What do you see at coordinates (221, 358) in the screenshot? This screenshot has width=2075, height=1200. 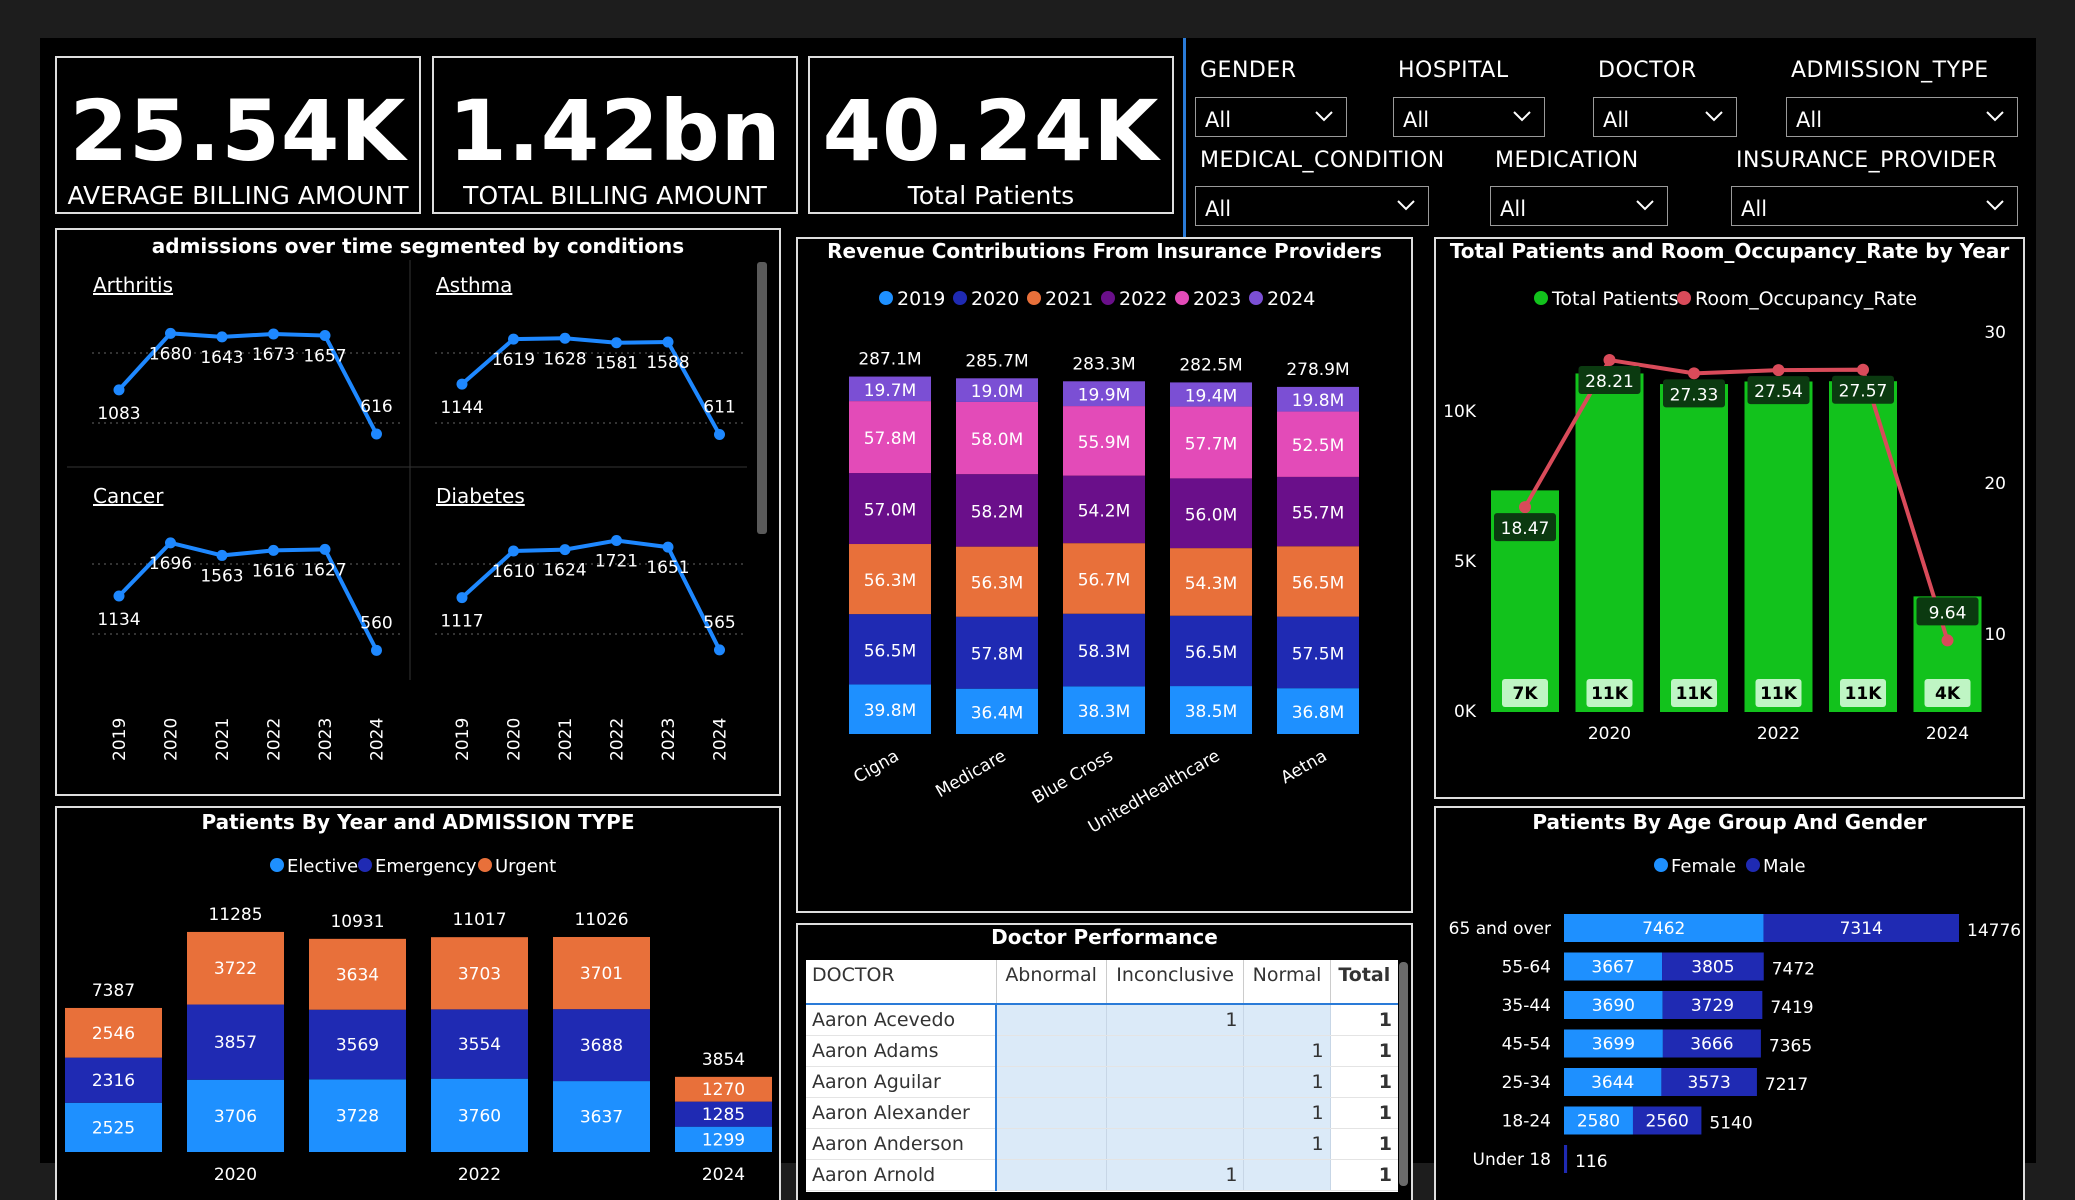 I see `data-label: 1643` at bounding box center [221, 358].